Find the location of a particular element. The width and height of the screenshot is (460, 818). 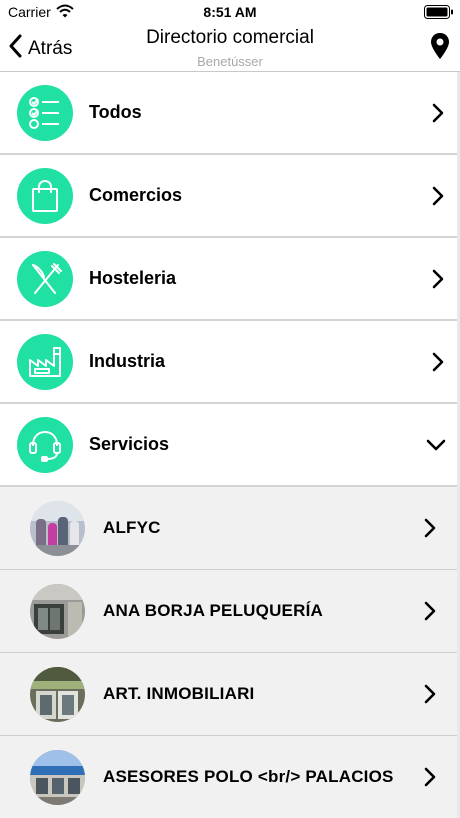

business-row: ANA BORJA PELUQUERÍA is located at coordinates (230, 611).